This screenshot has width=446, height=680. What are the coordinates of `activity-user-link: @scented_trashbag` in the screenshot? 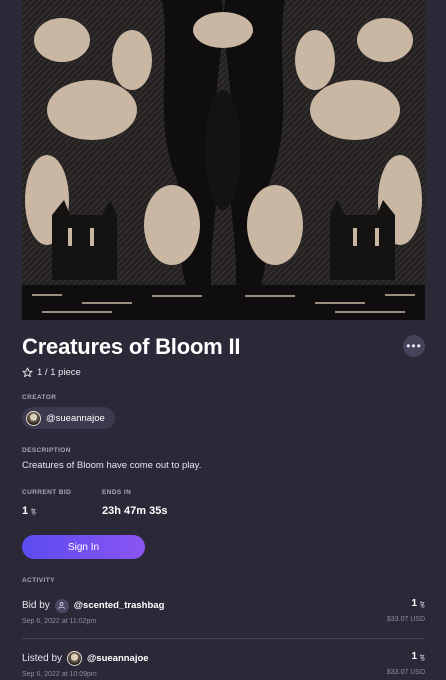 It's located at (119, 605).